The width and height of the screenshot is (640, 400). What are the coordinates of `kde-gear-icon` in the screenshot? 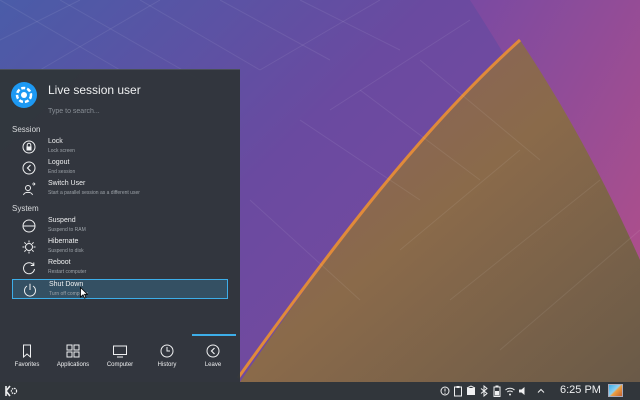 It's located at (24, 95).